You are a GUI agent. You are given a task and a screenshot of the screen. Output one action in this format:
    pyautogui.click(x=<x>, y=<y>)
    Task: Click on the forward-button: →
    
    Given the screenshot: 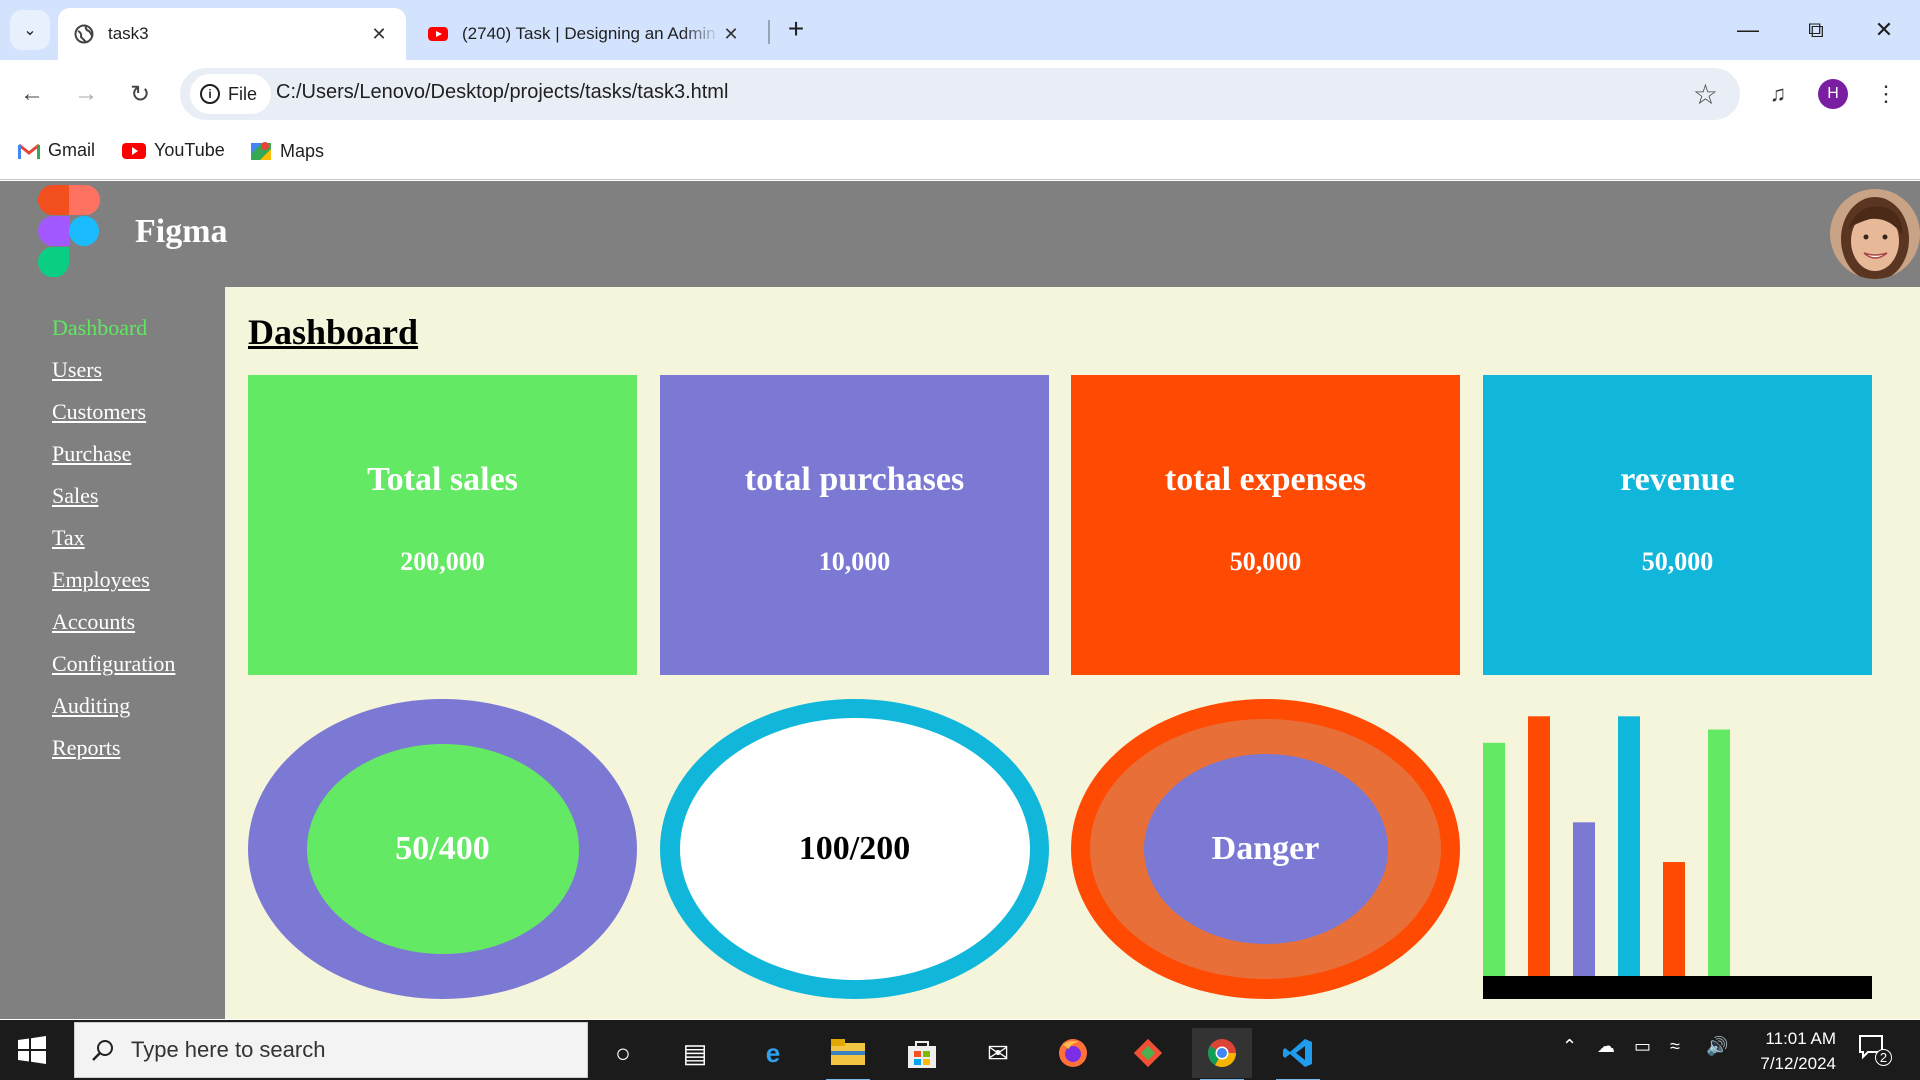 What is the action you would take?
    pyautogui.click(x=86, y=94)
    